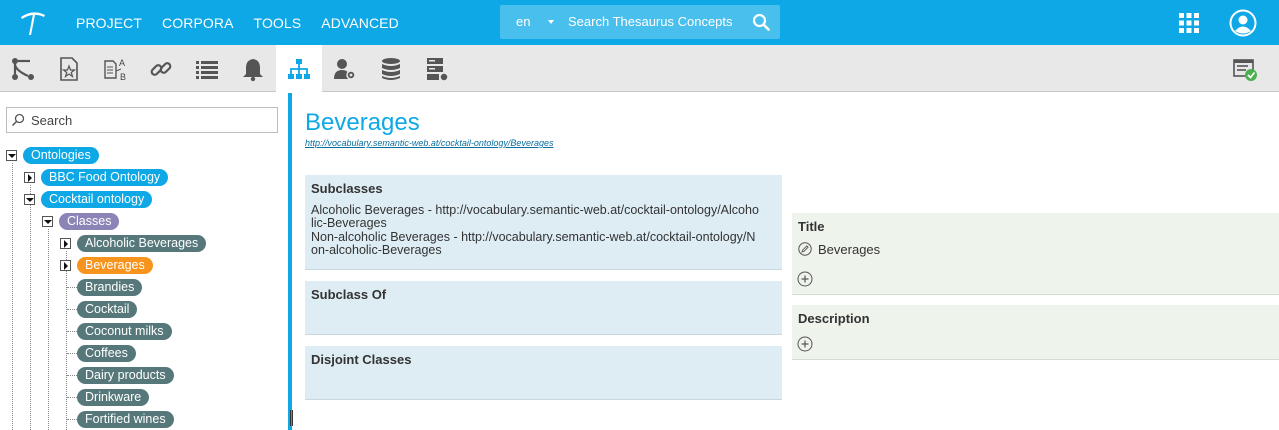 The image size is (1279, 430). I want to click on tree-label: Classes, so click(89, 221).